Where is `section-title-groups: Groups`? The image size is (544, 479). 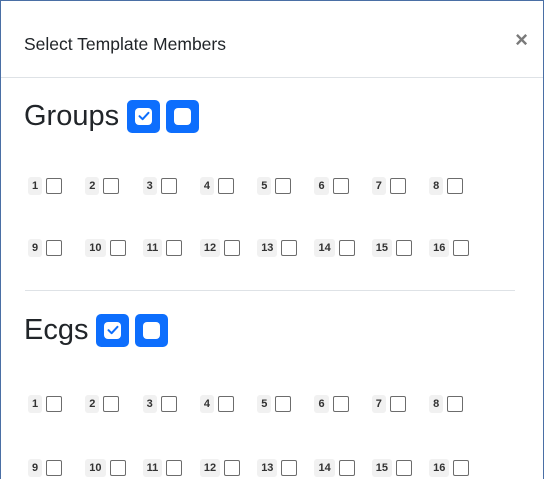
section-title-groups: Groups is located at coordinates (72, 116).